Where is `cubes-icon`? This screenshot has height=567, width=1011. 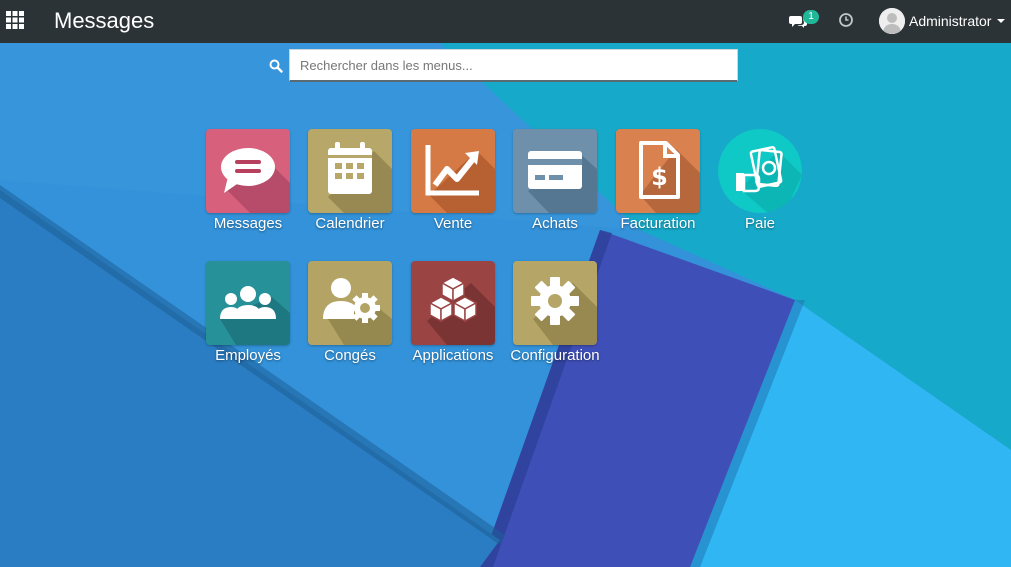
cubes-icon is located at coordinates (453, 303).